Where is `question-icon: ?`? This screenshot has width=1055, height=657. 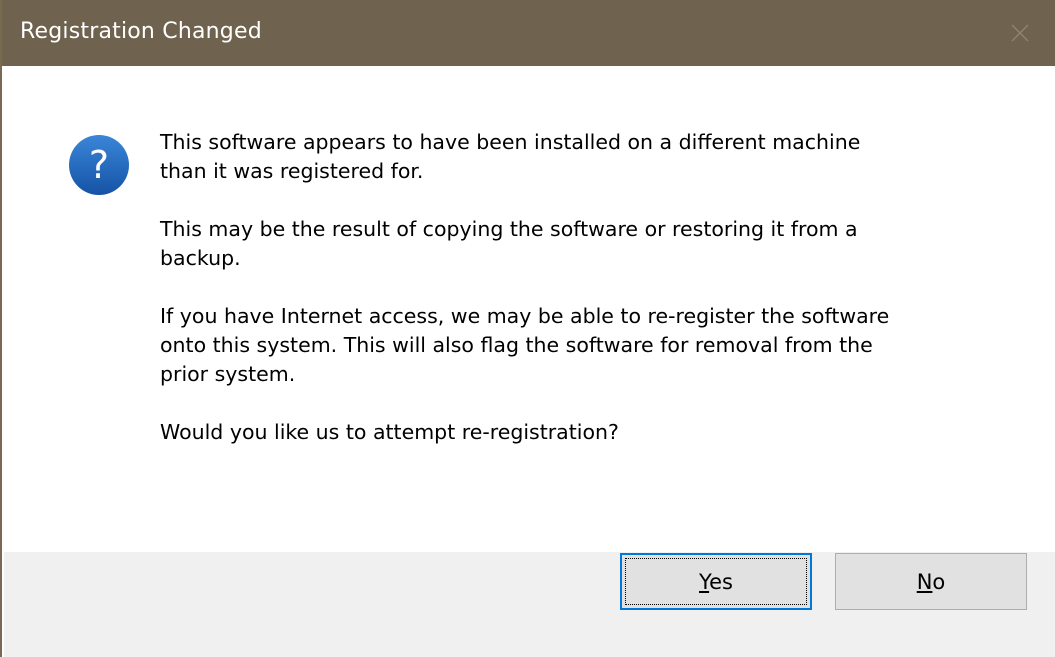 question-icon: ? is located at coordinates (99, 165).